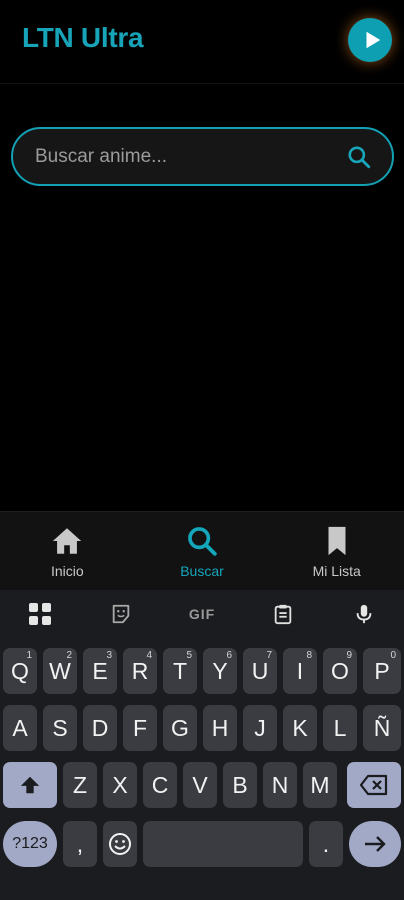 The height and width of the screenshot is (900, 404). I want to click on apps-grid-icon, so click(40, 614).